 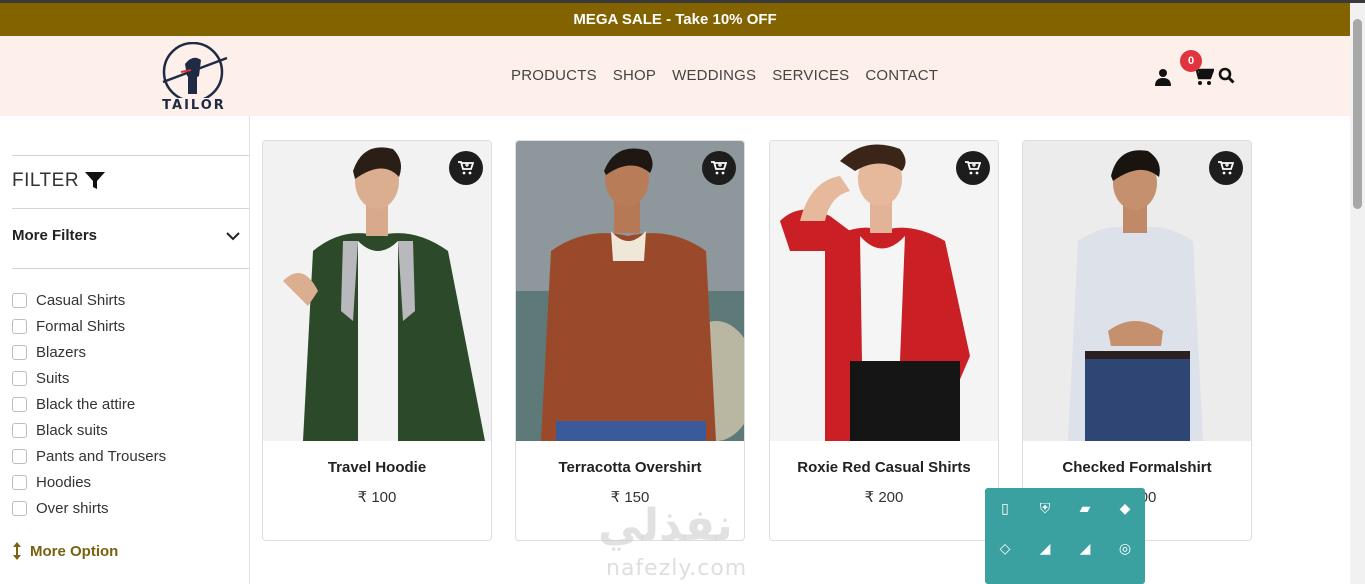 I want to click on category-item: Over shirts, so click(x=89, y=508).